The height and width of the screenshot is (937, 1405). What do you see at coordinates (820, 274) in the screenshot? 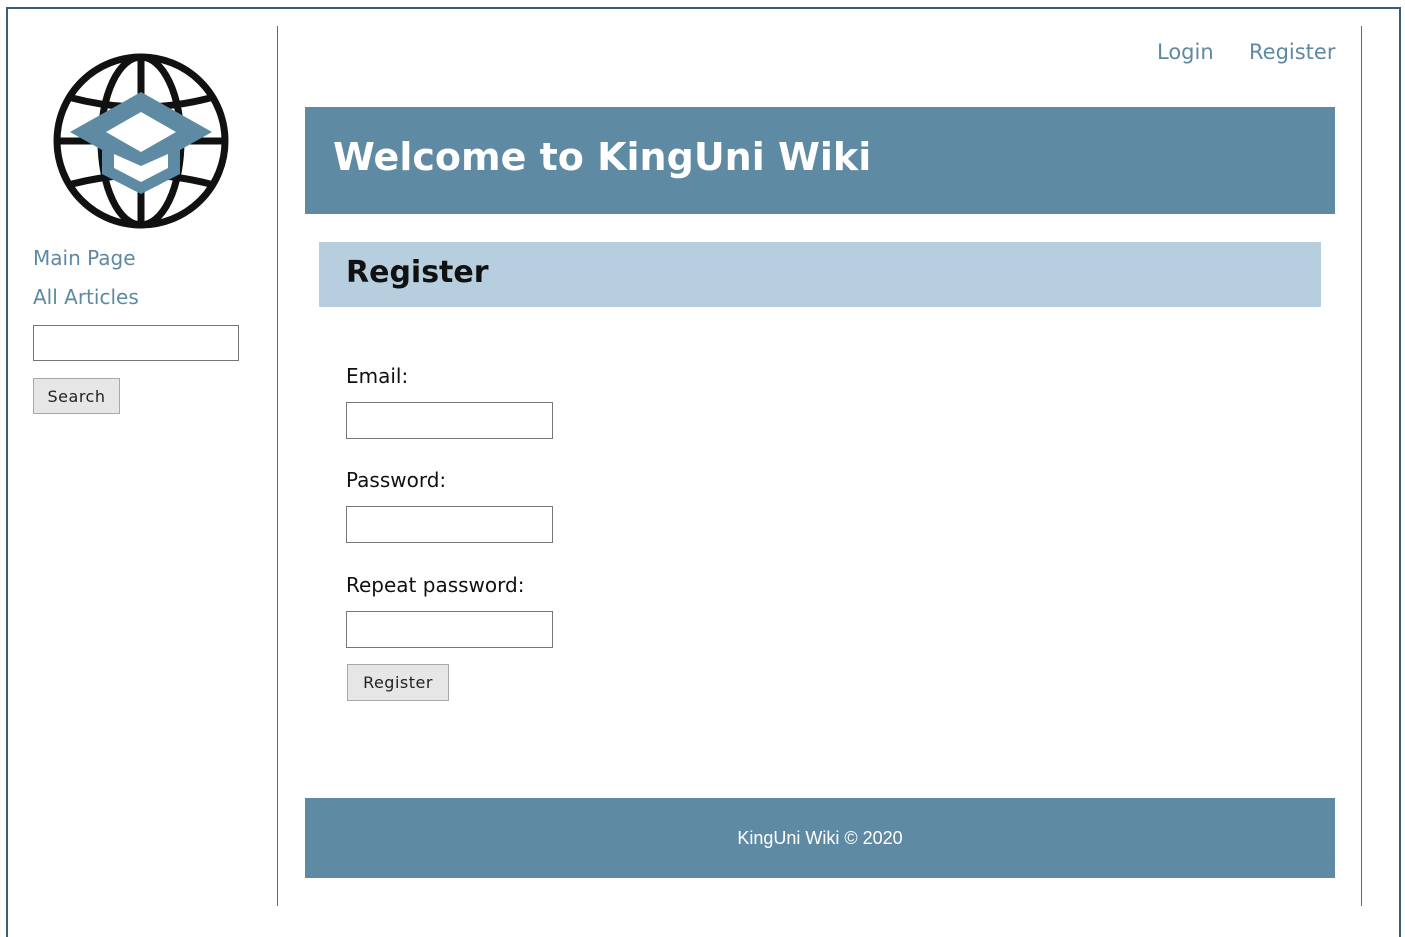
I see `section-header: Register` at bounding box center [820, 274].